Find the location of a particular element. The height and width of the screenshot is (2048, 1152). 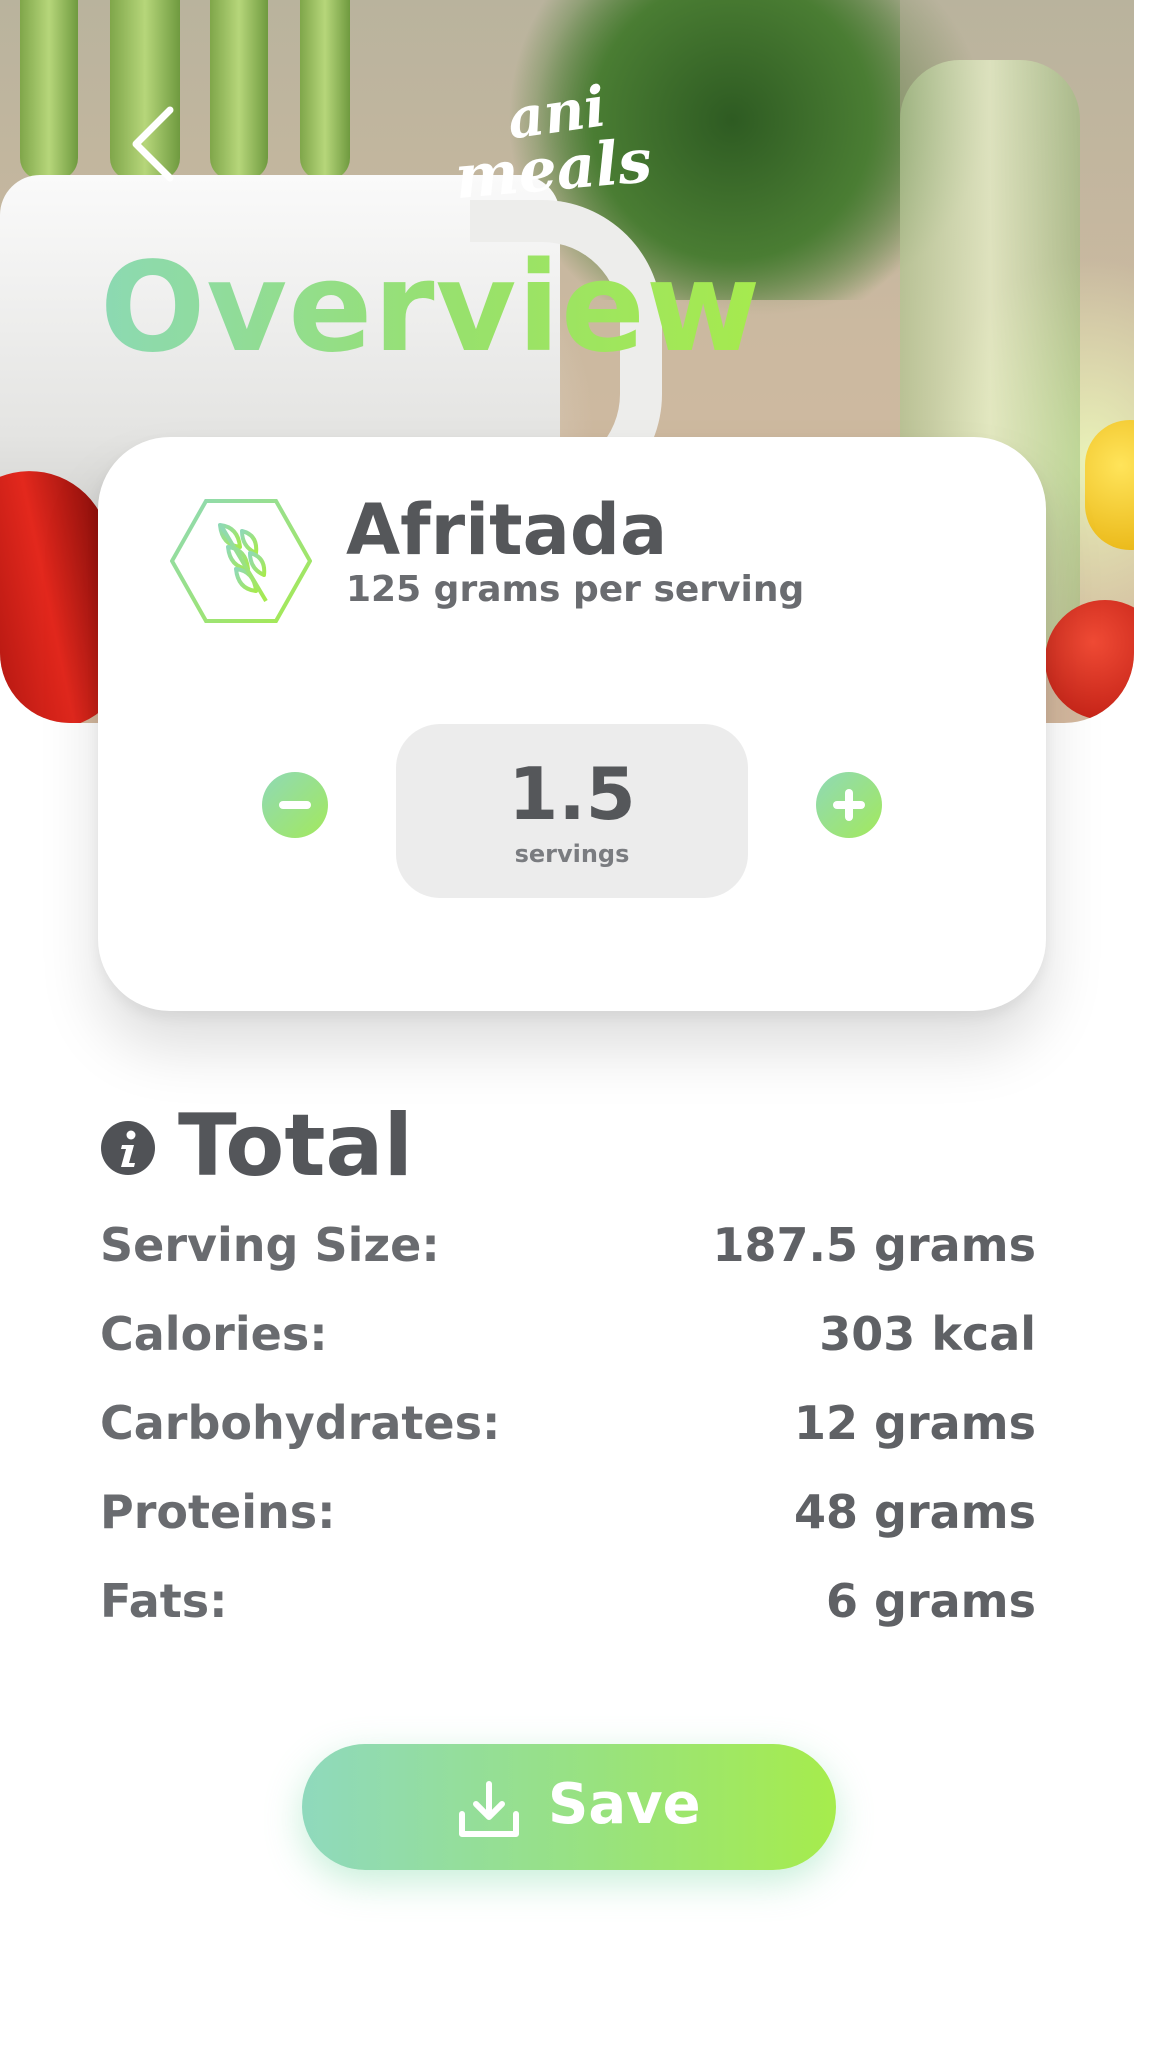

food-name: Afritada is located at coordinates (507, 530).